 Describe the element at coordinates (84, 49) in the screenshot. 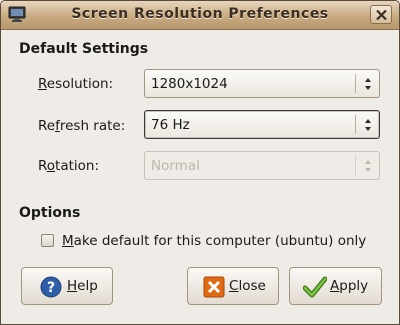

I see `default-settings-heading: Default Settings` at that location.